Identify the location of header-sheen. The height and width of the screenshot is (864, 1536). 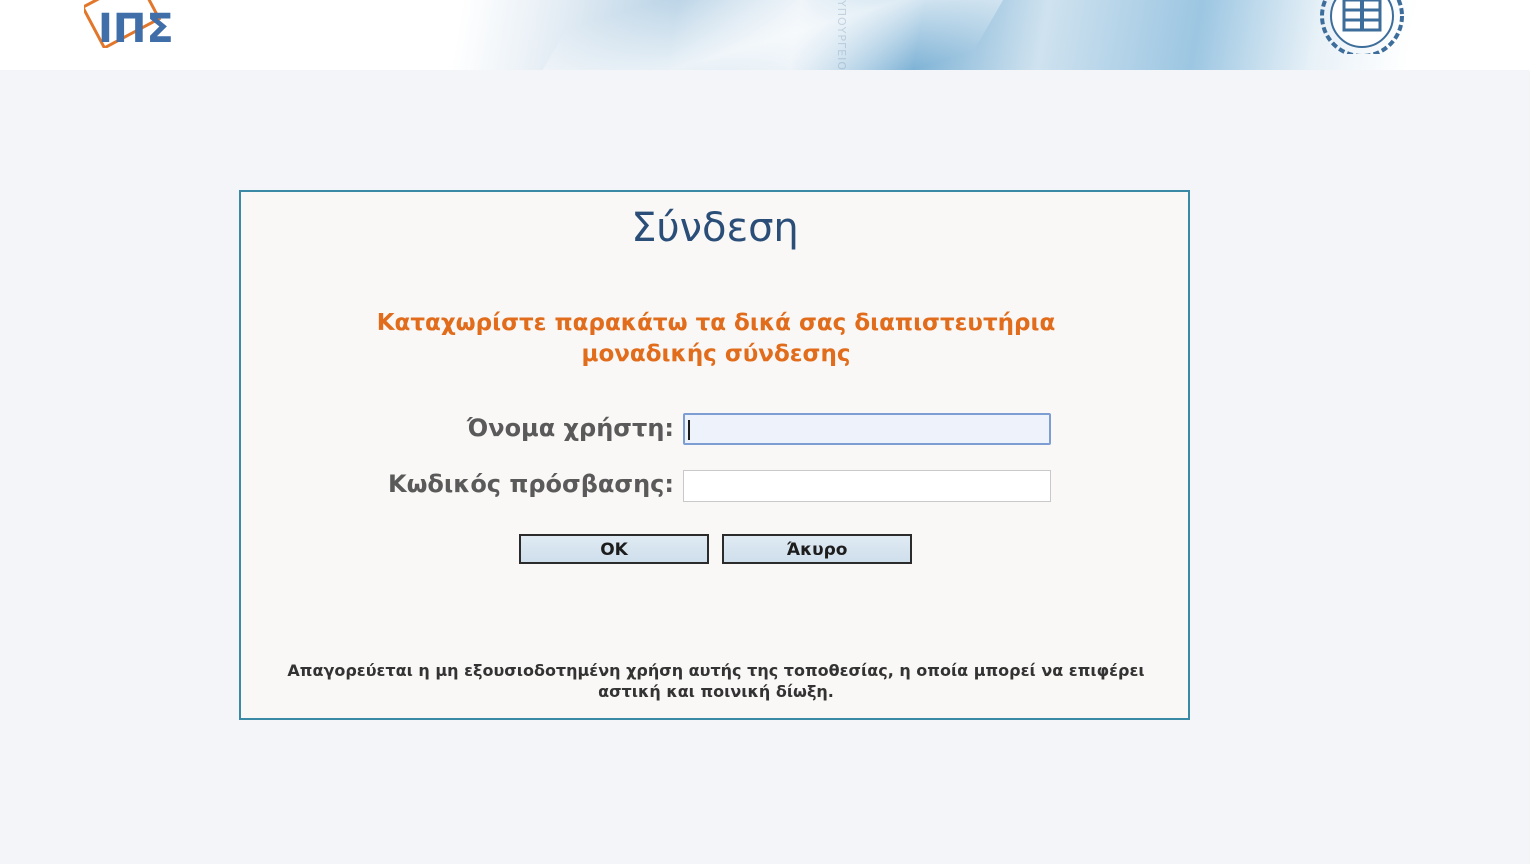
(770, 35).